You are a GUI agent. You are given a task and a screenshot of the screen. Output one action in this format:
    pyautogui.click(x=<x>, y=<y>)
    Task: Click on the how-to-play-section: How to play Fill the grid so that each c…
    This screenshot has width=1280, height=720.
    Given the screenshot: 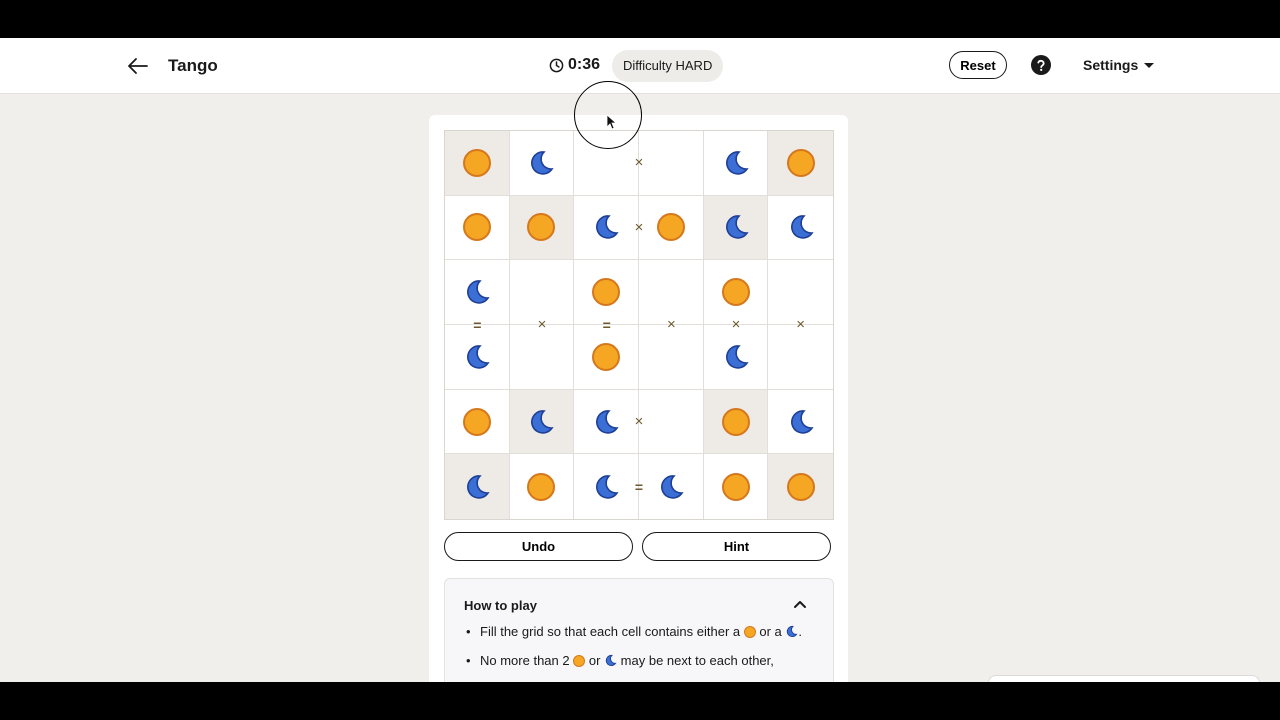 What is the action you would take?
    pyautogui.click(x=639, y=630)
    